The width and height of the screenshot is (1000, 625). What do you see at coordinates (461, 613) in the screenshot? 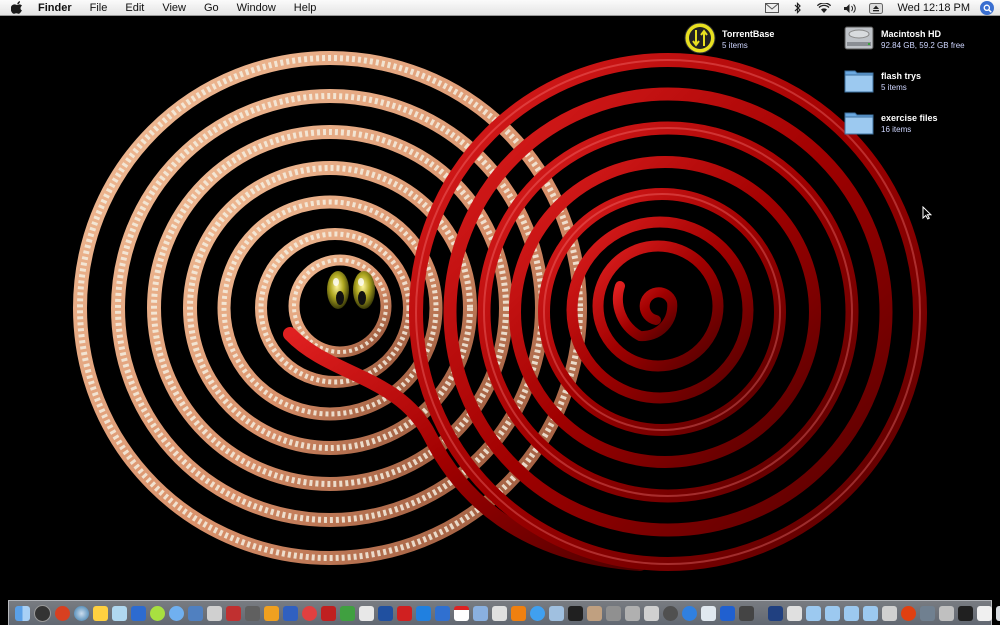
I see `dock-ical-icon` at bounding box center [461, 613].